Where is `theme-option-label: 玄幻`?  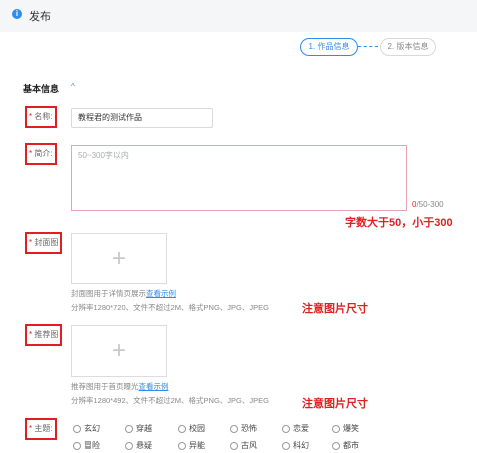 theme-option-label: 玄幻 is located at coordinates (92, 428).